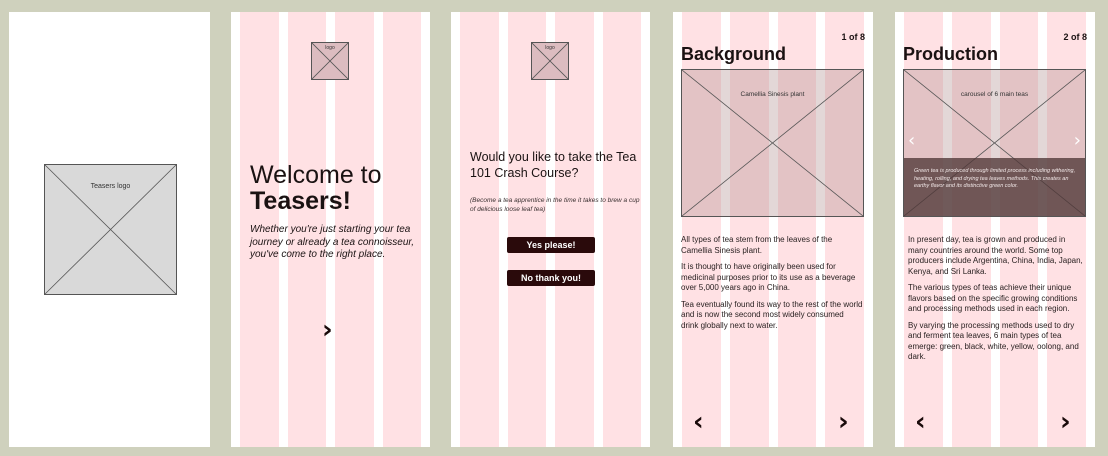  What do you see at coordinates (1075, 37) in the screenshot?
I see `page-indicator: 2 of 8` at bounding box center [1075, 37].